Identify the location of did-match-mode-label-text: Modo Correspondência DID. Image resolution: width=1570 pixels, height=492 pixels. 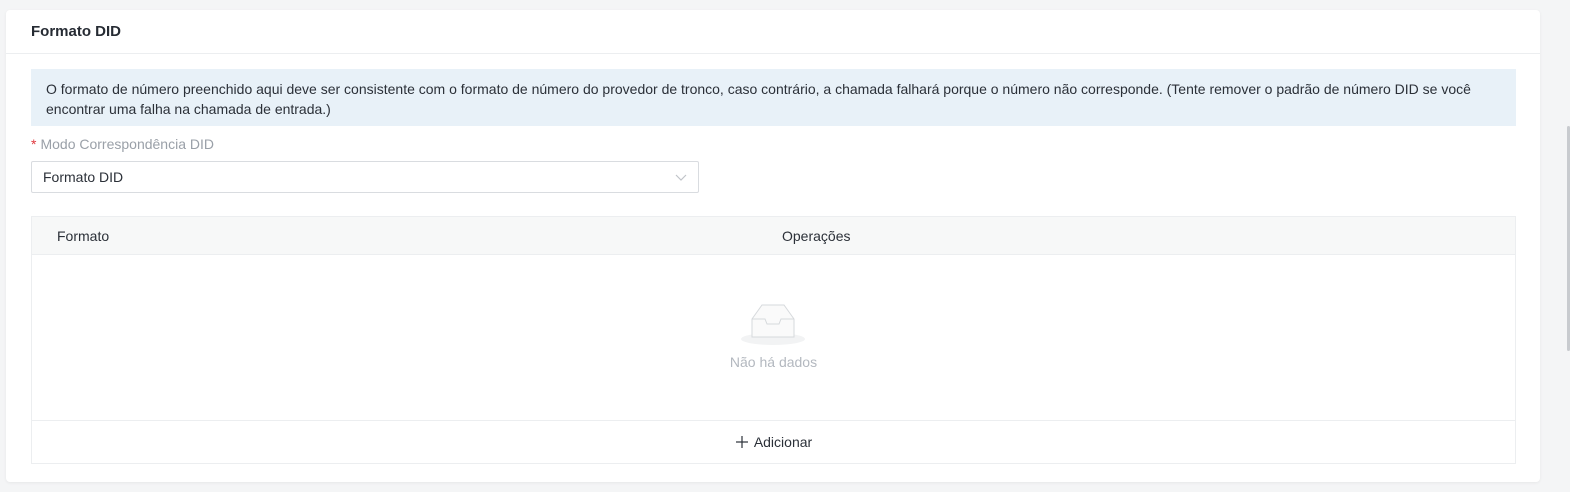
(127, 144).